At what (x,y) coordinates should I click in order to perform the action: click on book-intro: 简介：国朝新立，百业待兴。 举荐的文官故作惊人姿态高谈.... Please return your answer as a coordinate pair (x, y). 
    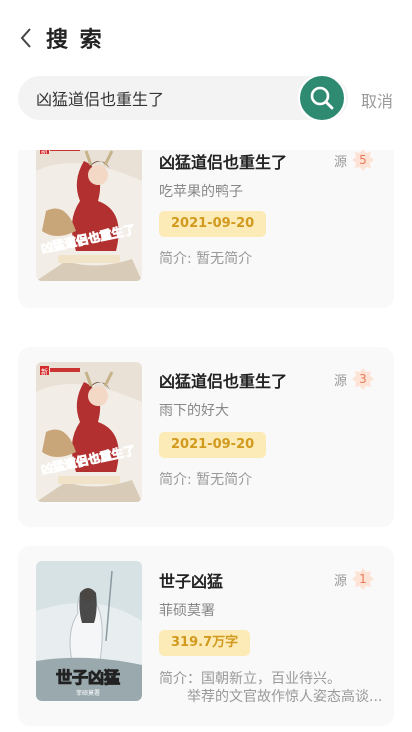
    Looking at the image, I should click on (271, 688).